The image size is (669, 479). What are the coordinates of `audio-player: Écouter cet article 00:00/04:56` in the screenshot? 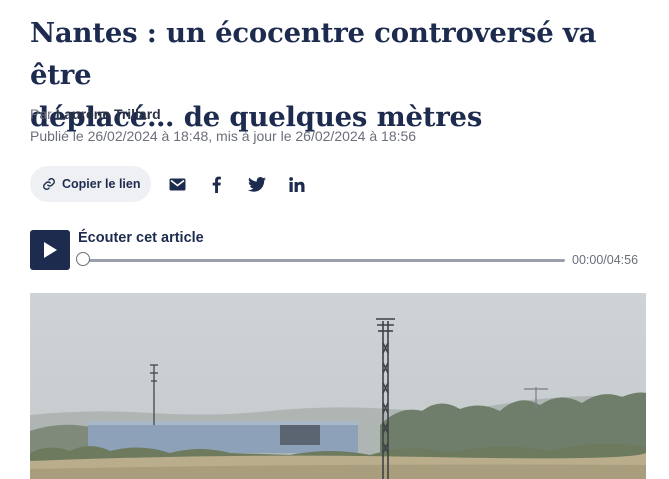 It's located at (340, 250).